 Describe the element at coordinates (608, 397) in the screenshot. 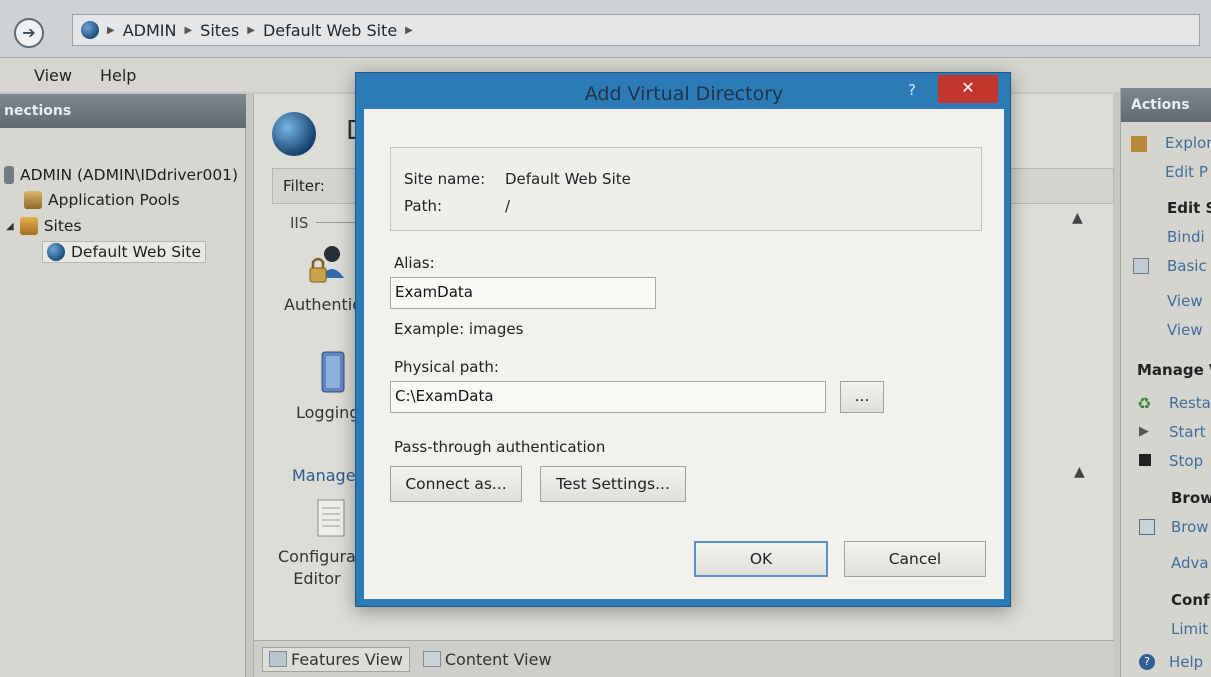

I see `physical-path-input: C:\ExamData` at that location.